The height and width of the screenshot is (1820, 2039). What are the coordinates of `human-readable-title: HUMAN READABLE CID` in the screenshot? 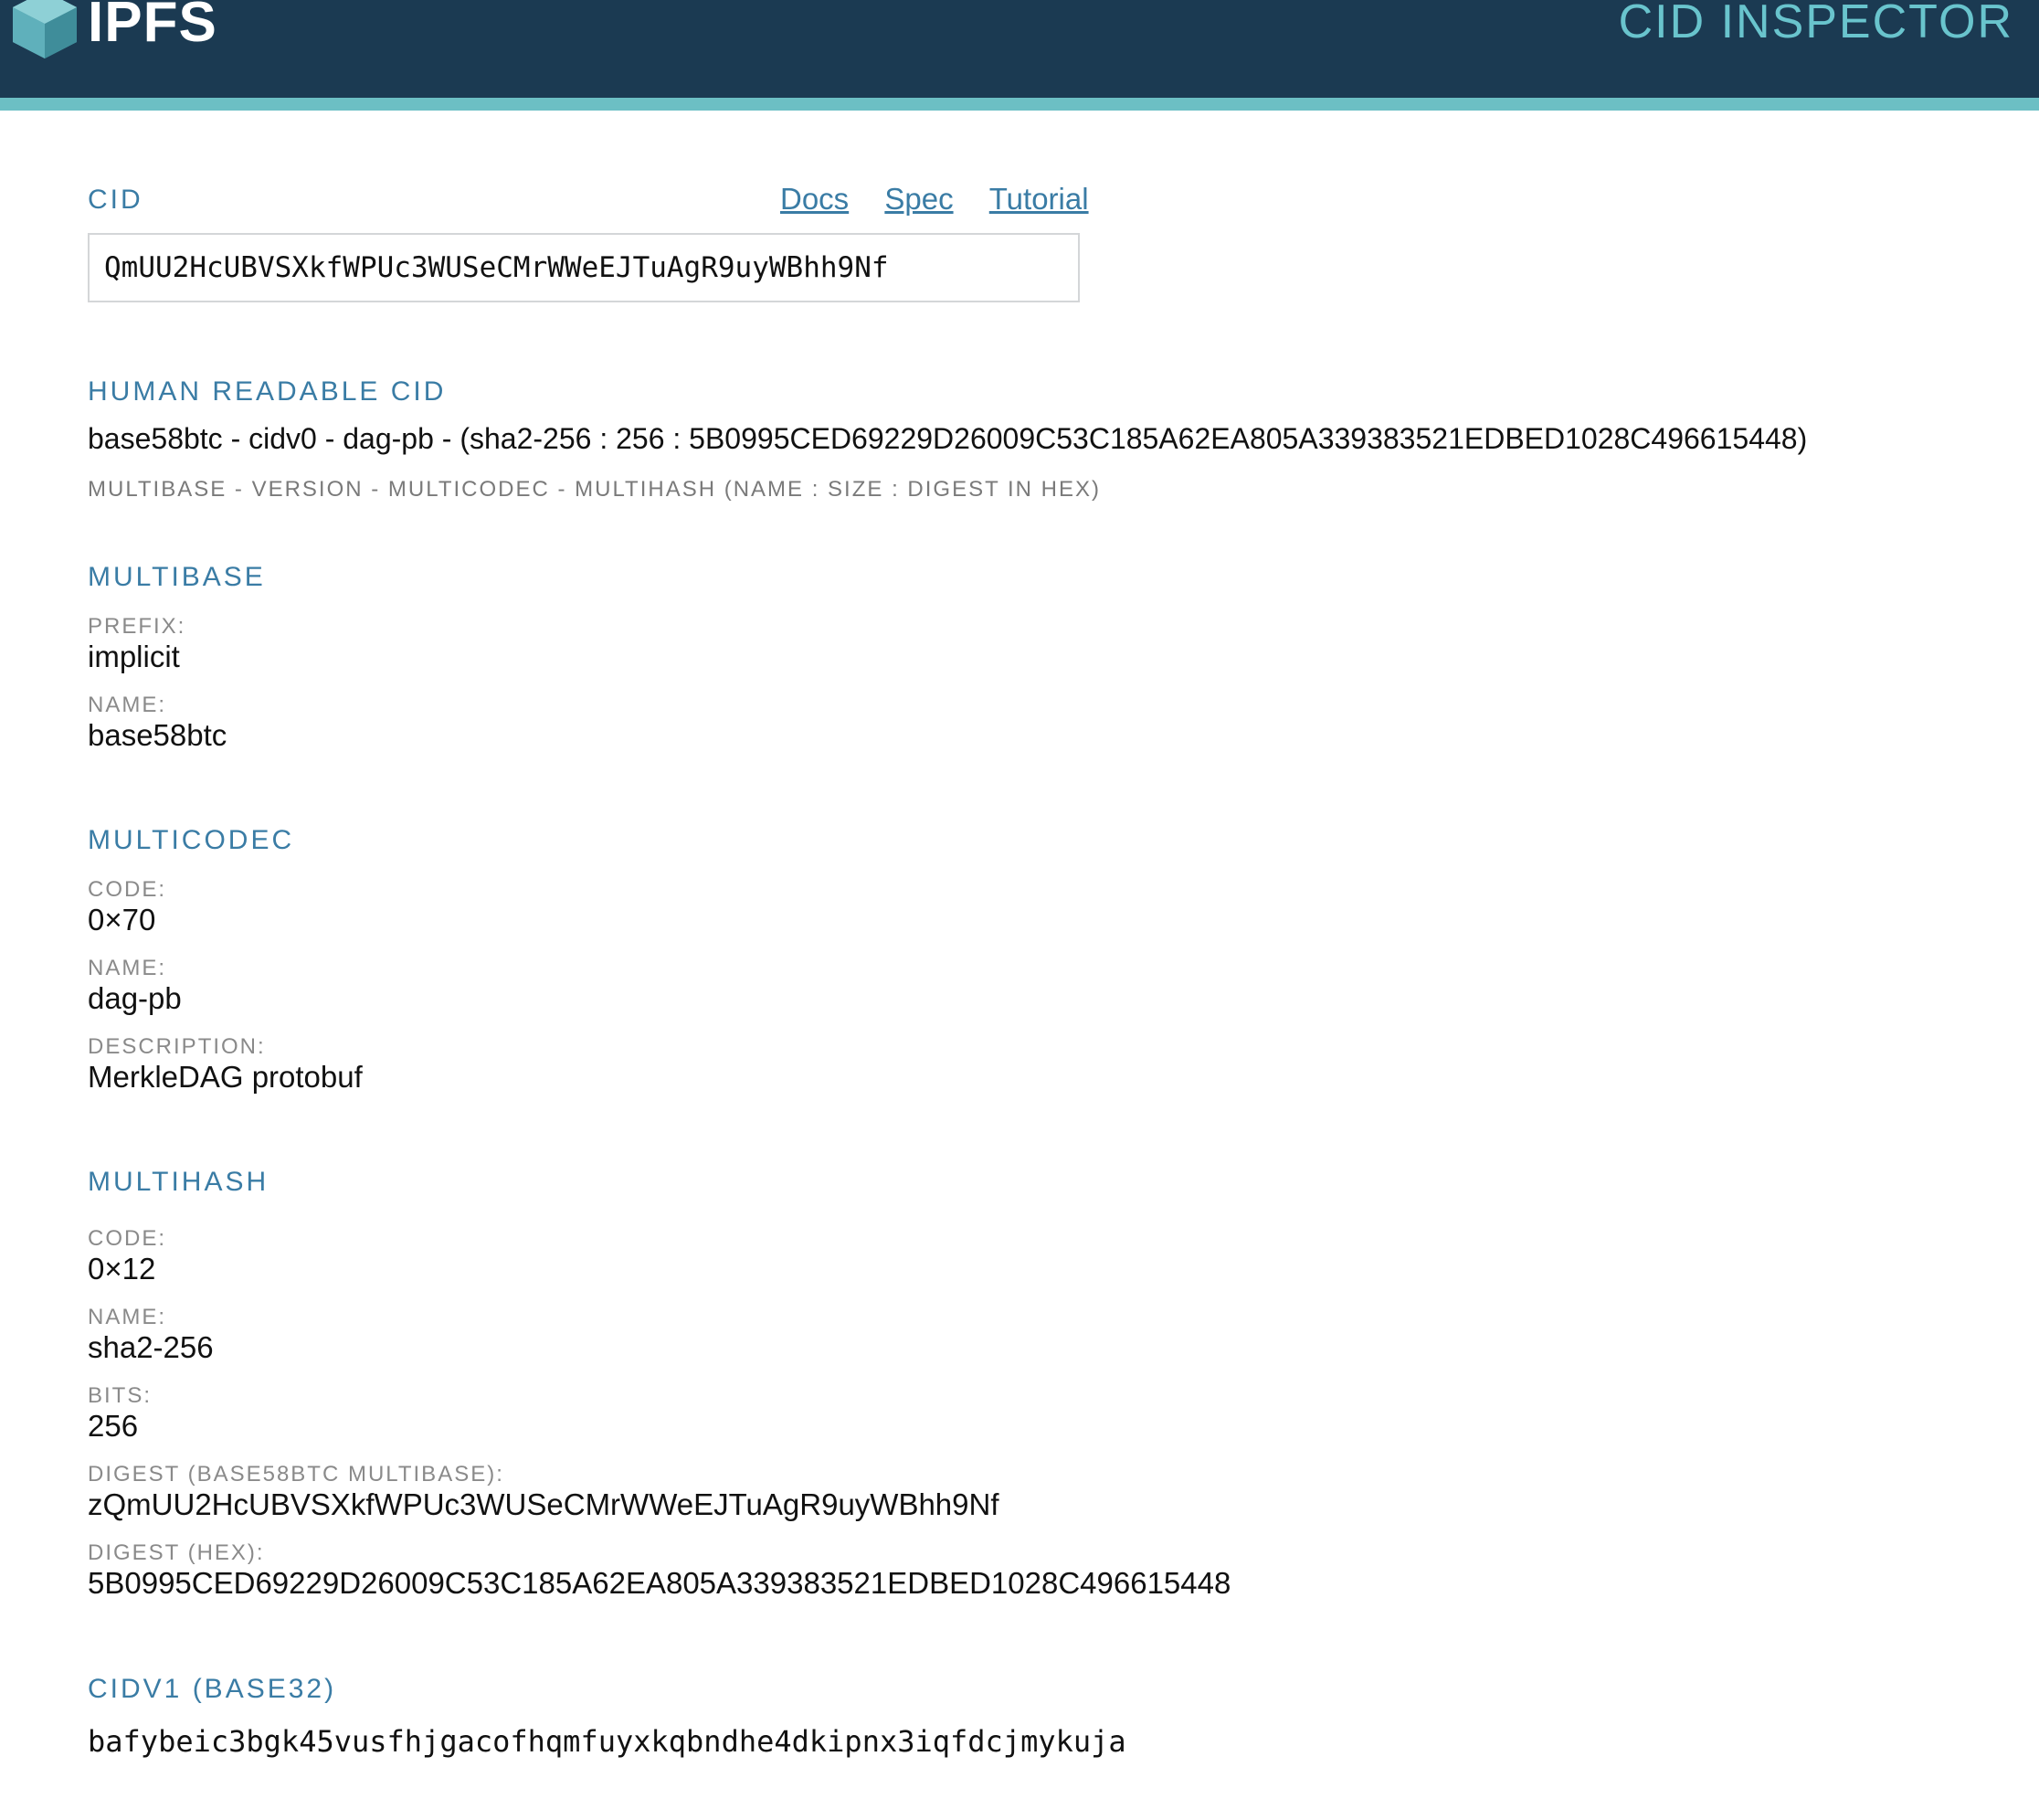 It's located at (267, 392).